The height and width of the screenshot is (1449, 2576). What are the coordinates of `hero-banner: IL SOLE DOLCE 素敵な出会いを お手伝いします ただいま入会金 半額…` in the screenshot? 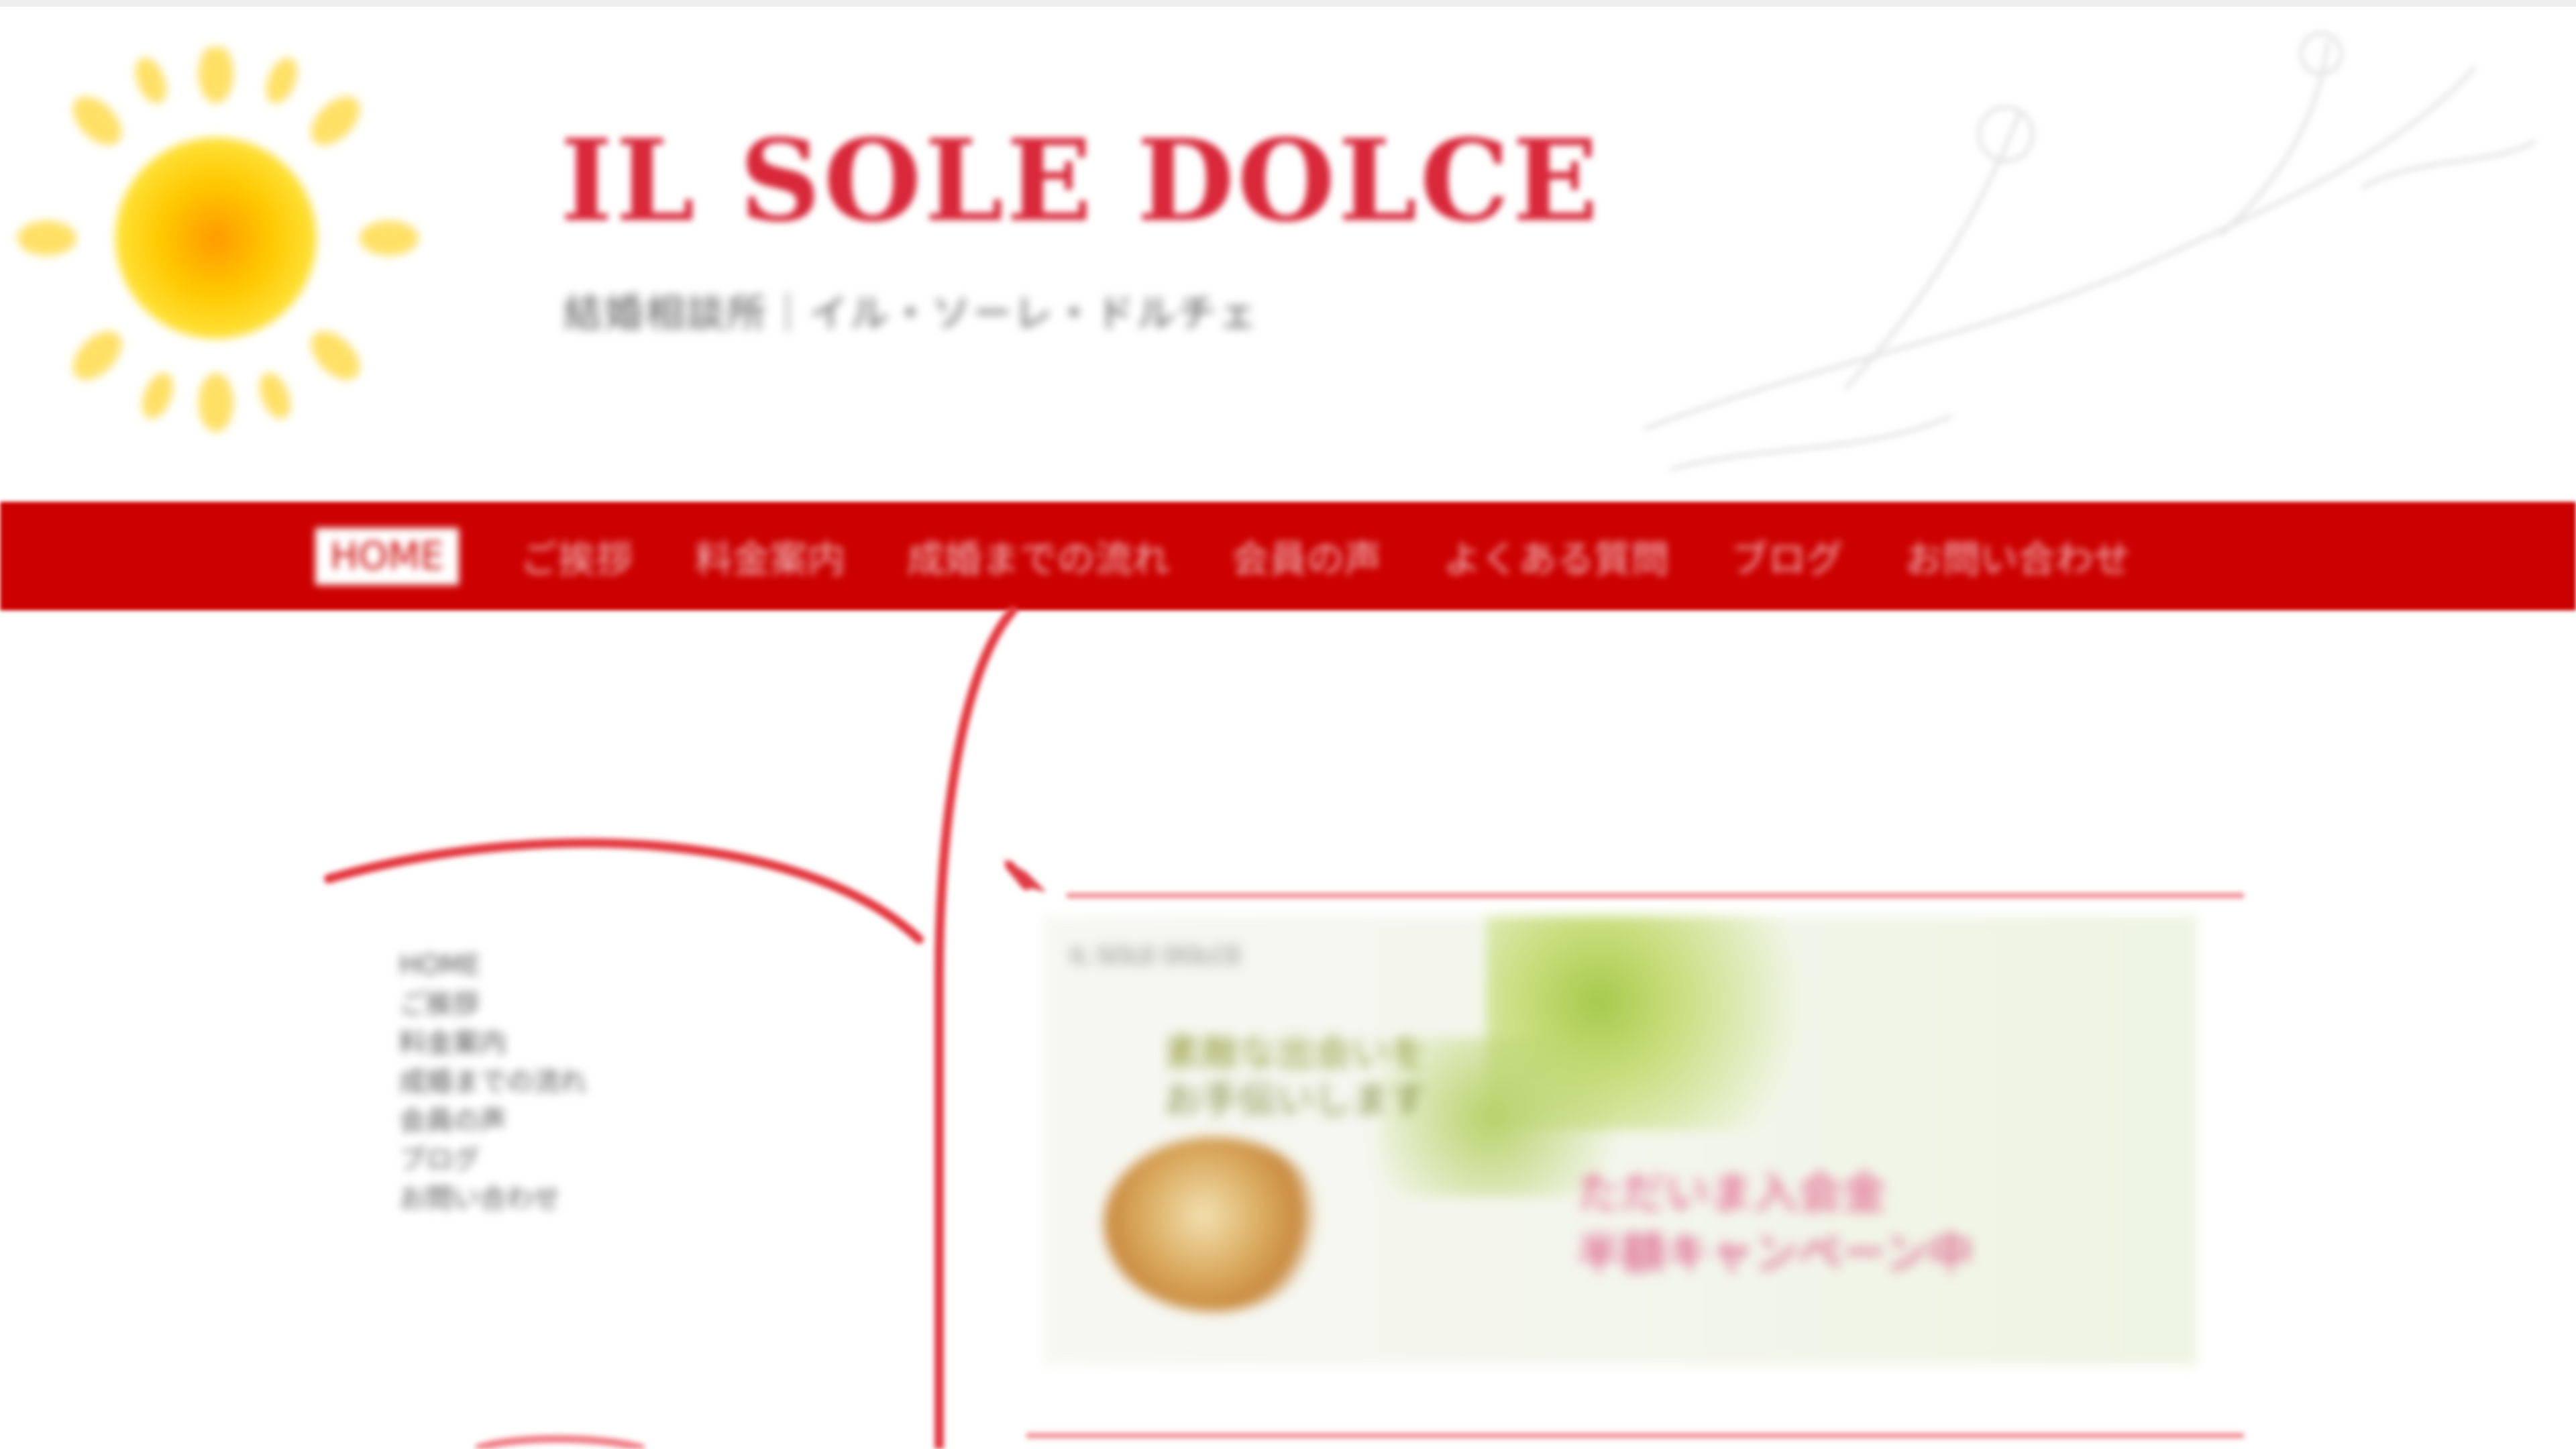 It's located at (1620, 1140).